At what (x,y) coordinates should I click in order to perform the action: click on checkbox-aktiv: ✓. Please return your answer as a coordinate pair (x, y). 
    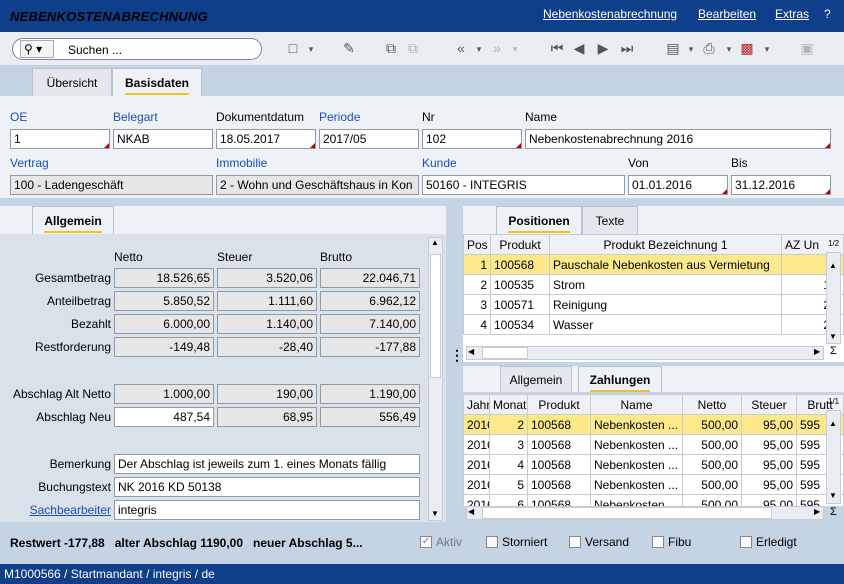
    Looking at the image, I should click on (426, 542).